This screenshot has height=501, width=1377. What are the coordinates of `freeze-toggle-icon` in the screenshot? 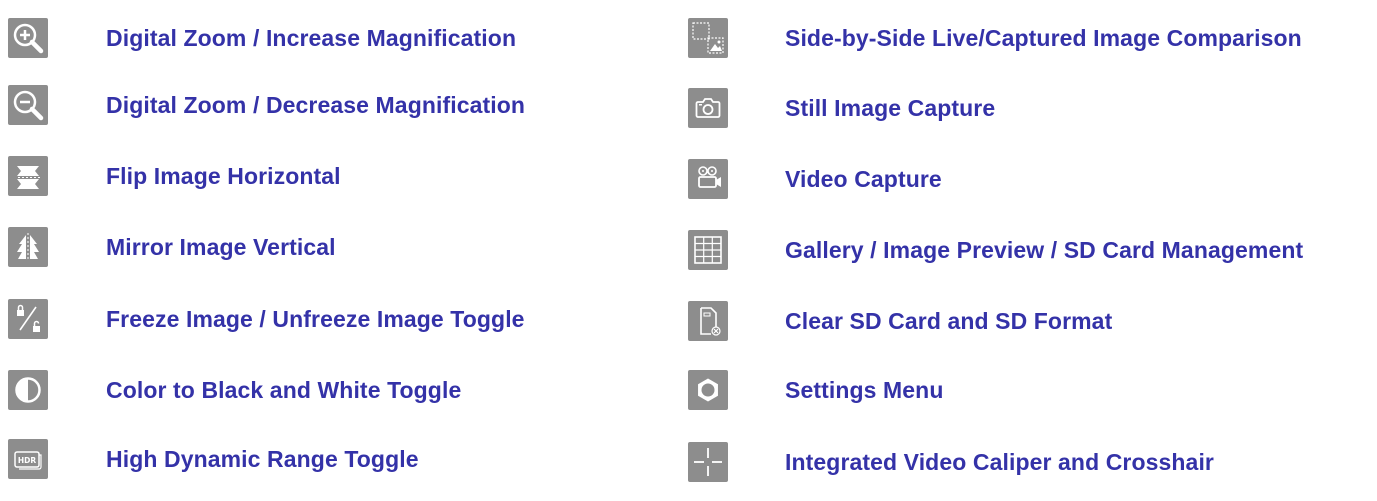 It's located at (28, 319).